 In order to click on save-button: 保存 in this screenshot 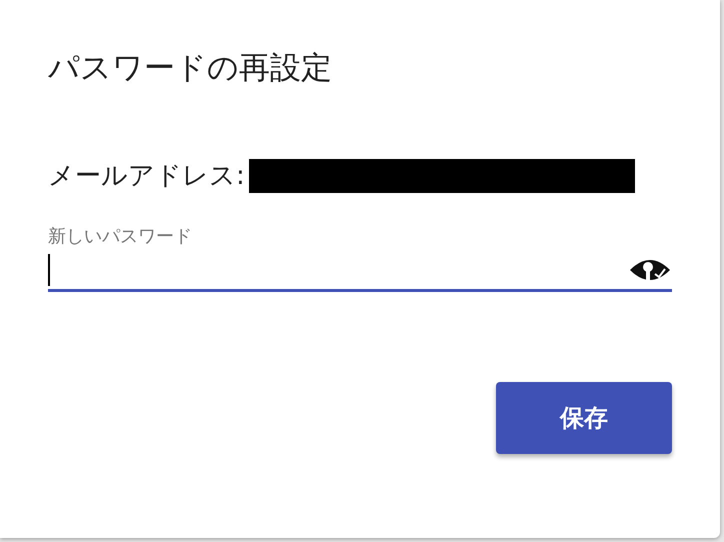, I will do `click(584, 418)`.